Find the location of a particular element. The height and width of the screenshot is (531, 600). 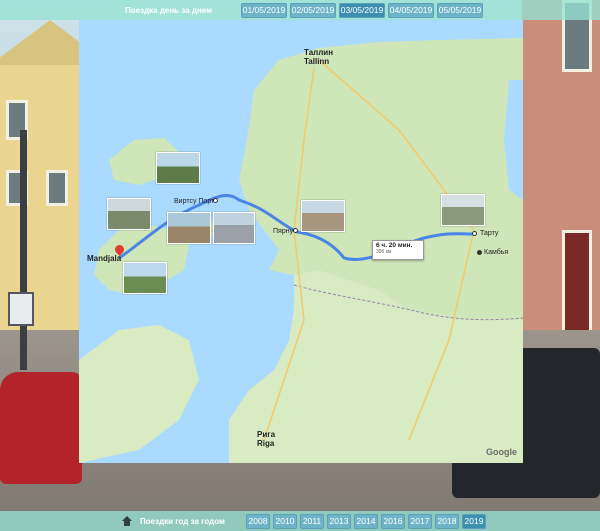

year-navigation-title: Поездки год за годом is located at coordinates (182, 521).